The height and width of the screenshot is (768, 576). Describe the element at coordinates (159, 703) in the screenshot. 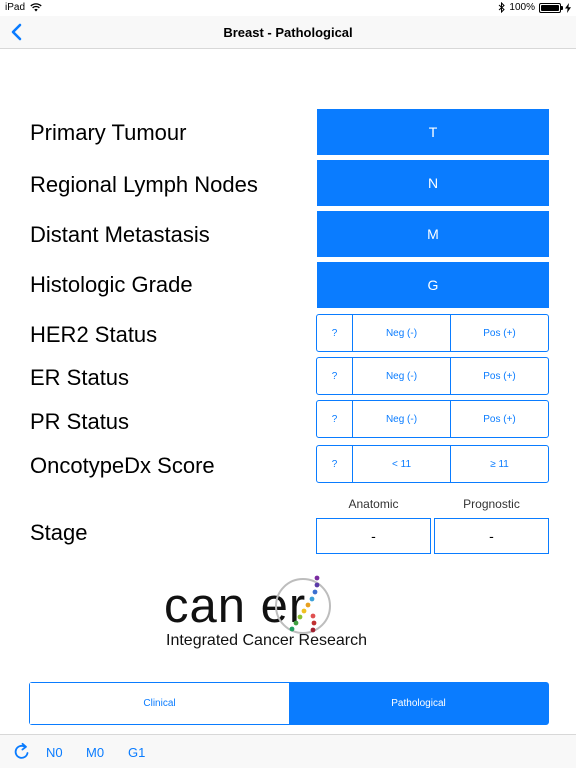

I see `clinical-tab: Clinical` at that location.